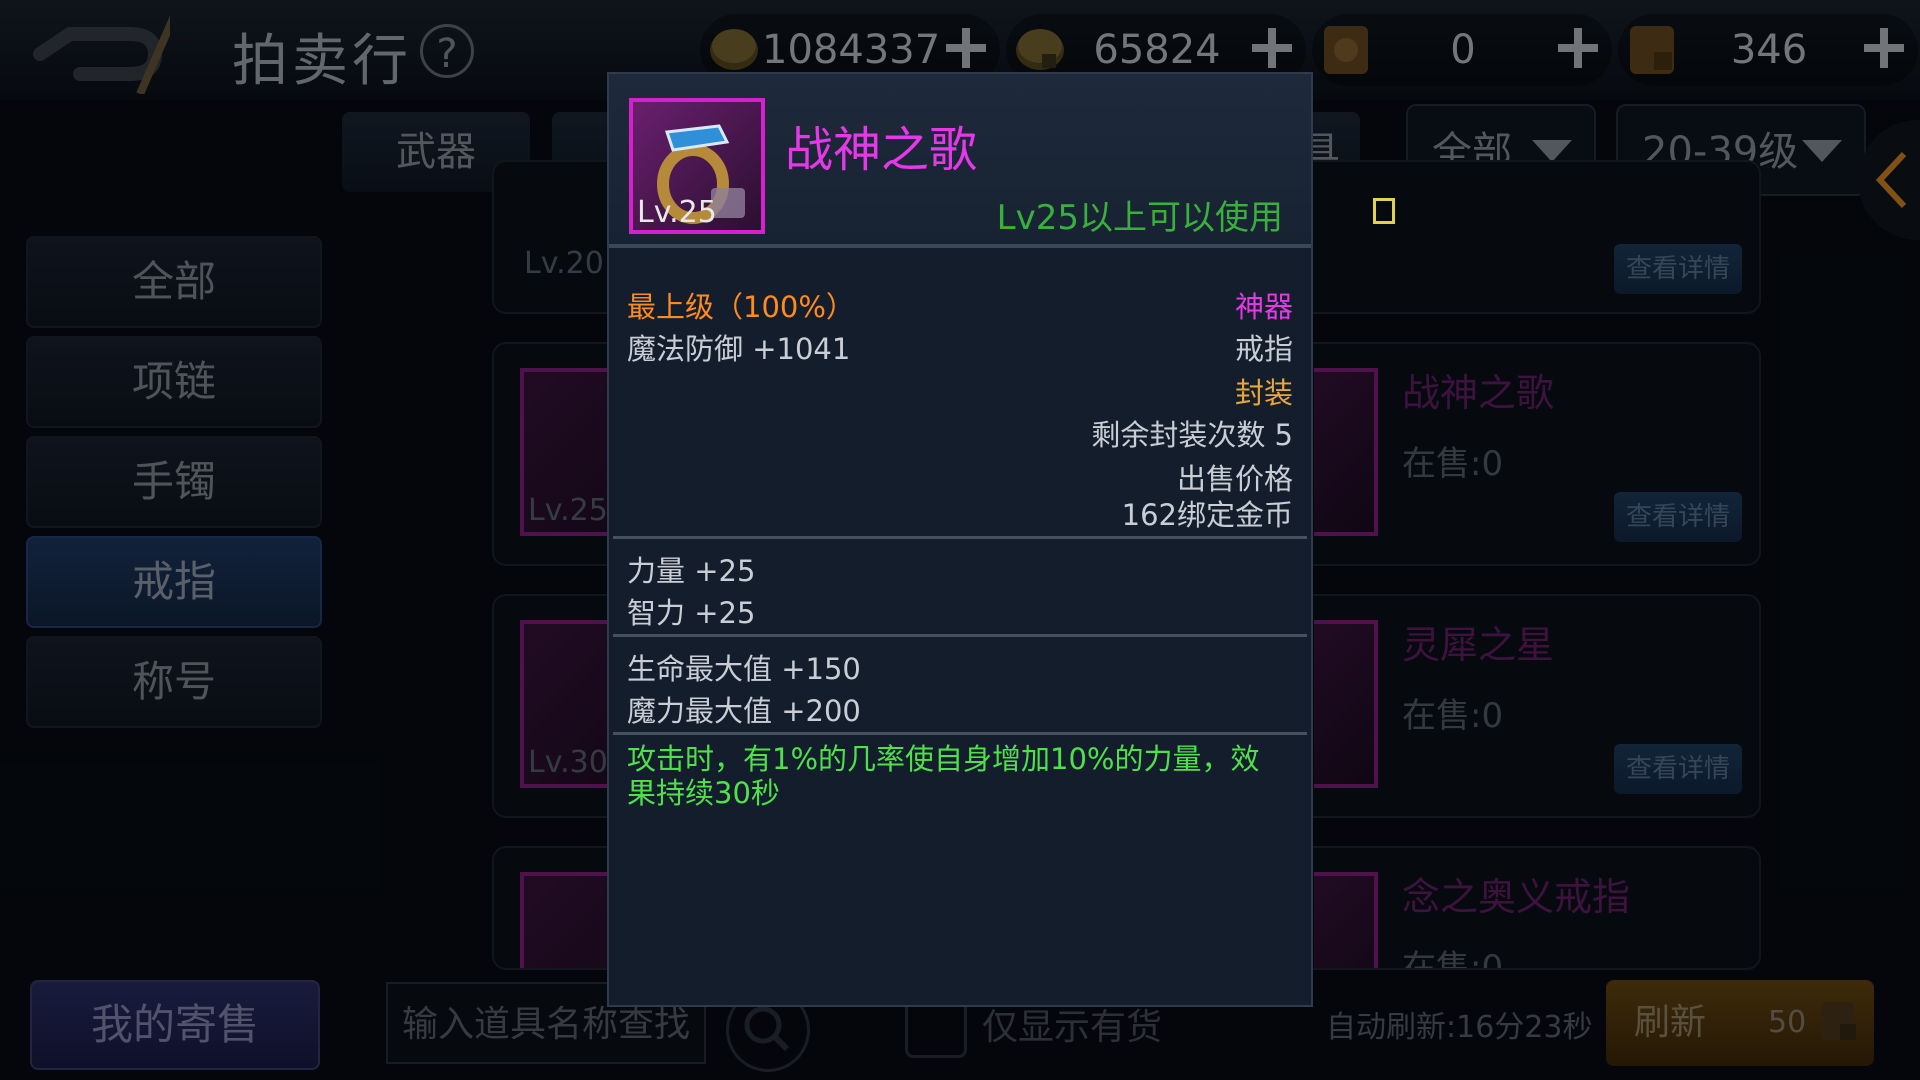 This screenshot has height=1080, width=1920. What do you see at coordinates (1384, 211) in the screenshot?
I see `cursor-marker` at bounding box center [1384, 211].